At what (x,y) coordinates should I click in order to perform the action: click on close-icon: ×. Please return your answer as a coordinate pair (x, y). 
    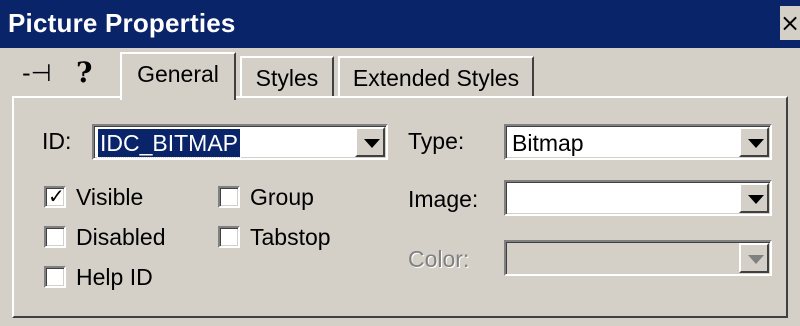
    Looking at the image, I should click on (790, 23).